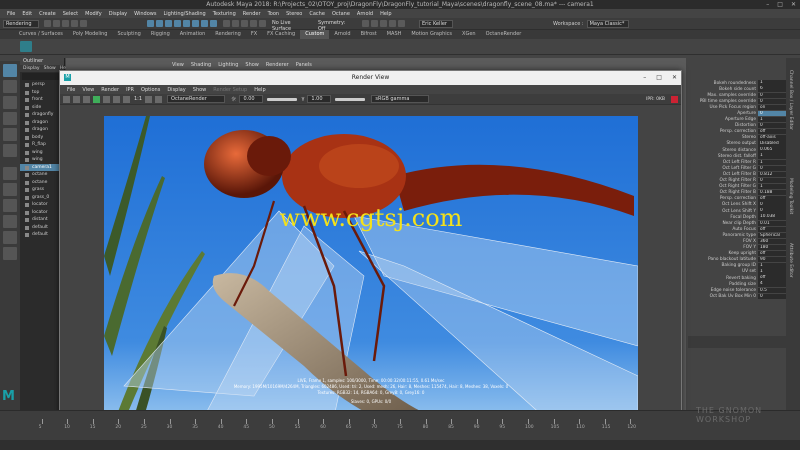 The image size is (800, 450). Describe the element at coordinates (10, 205) in the screenshot. I see `layout-two-icon` at that location.